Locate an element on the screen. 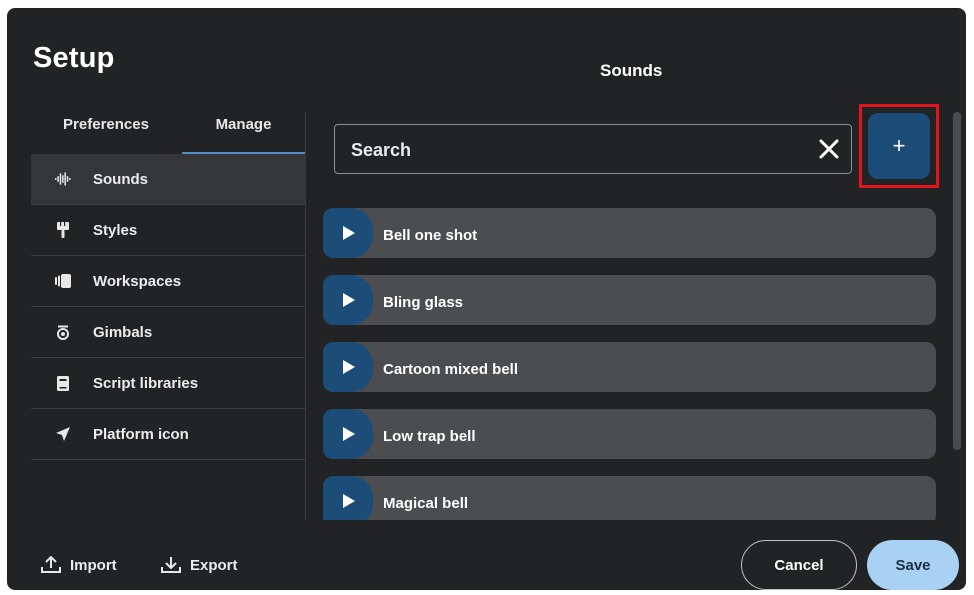 The height and width of the screenshot is (595, 974). import-button: Import is located at coordinates (79, 565).